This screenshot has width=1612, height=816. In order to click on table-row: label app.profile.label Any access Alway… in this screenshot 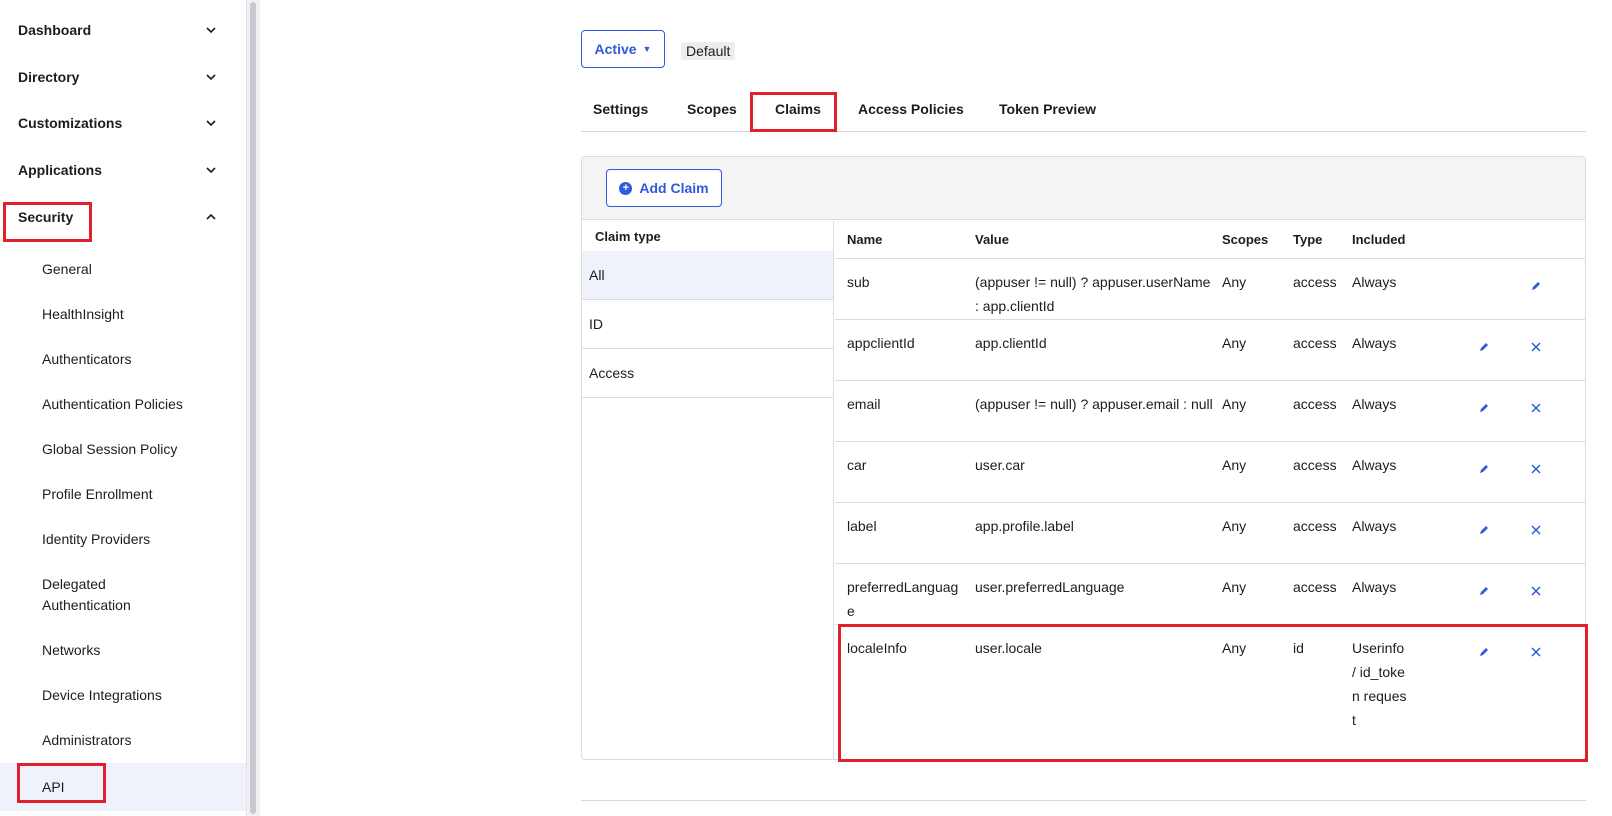, I will do `click(1210, 533)`.